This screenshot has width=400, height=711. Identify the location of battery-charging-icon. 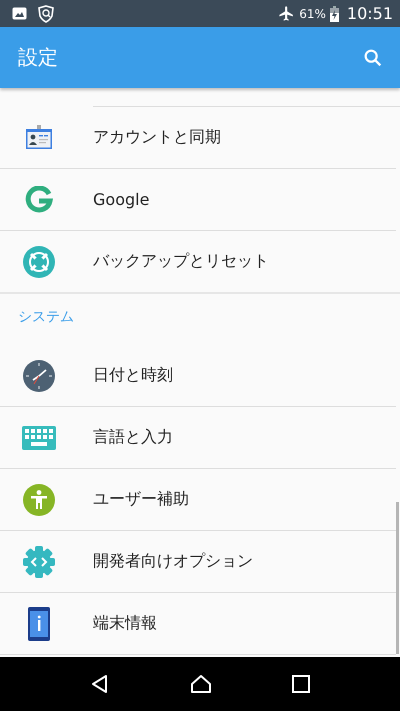
(334, 14).